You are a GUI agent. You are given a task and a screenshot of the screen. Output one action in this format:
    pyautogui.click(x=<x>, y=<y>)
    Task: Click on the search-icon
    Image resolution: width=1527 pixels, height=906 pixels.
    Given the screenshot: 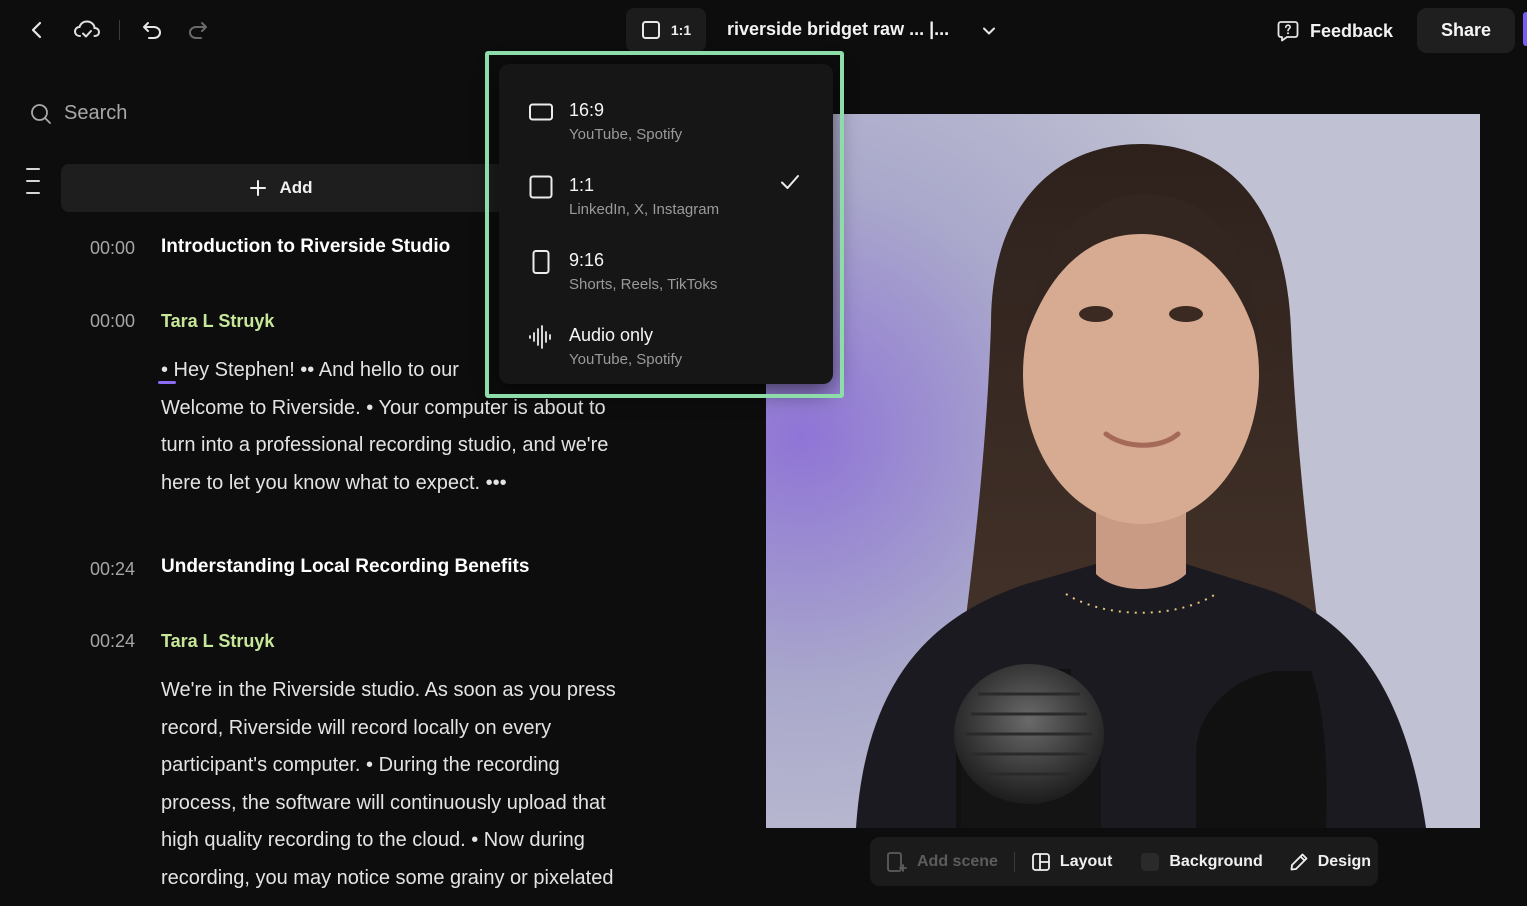 What is the action you would take?
    pyautogui.click(x=41, y=113)
    